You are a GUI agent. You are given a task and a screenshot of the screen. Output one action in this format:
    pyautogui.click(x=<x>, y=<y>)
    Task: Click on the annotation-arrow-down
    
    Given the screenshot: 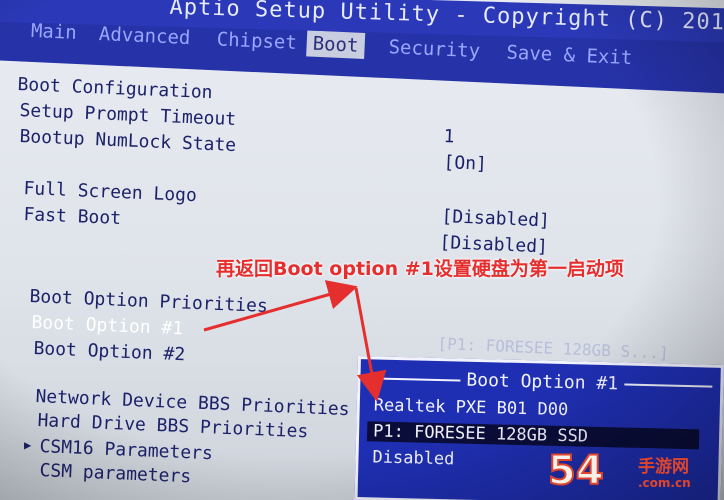 What is the action you would take?
    pyautogui.click(x=370, y=344)
    